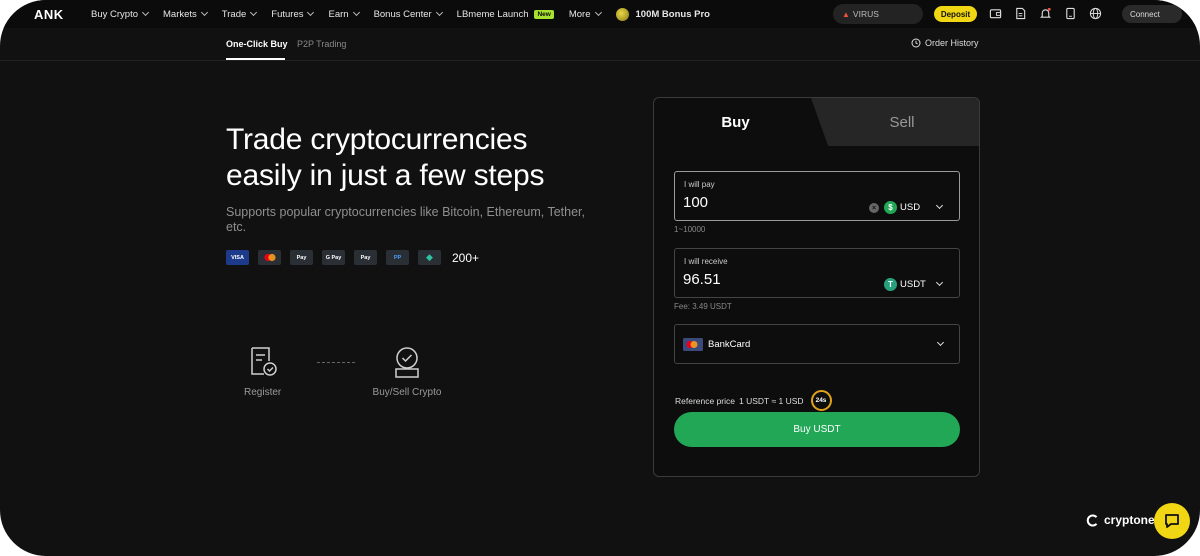 The height and width of the screenshot is (556, 1200). I want to click on search-input: ▲ VIRUS, so click(878, 14).